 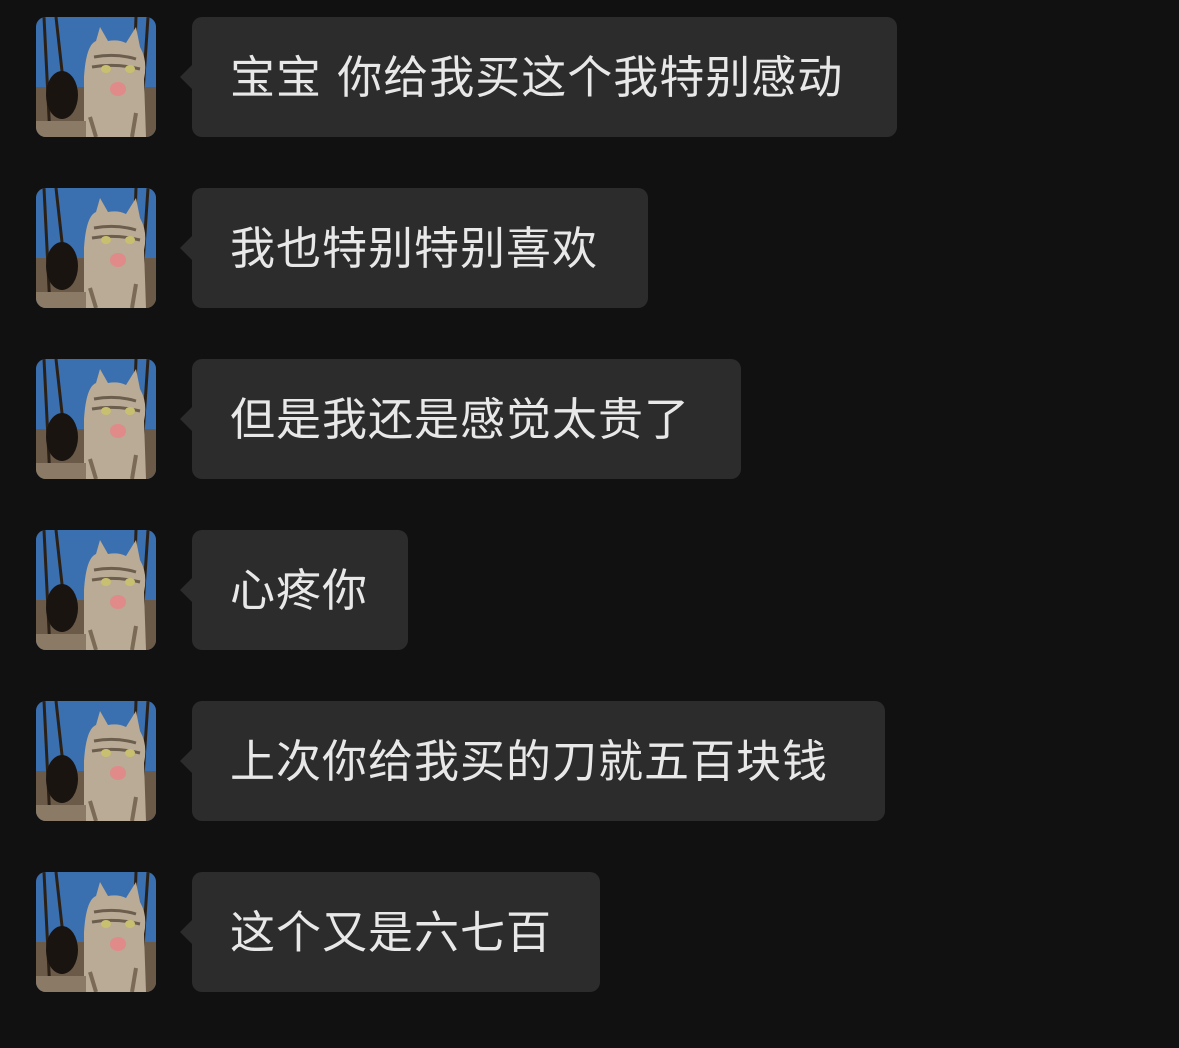 I want to click on message-text: 心疼你, so click(x=299, y=590).